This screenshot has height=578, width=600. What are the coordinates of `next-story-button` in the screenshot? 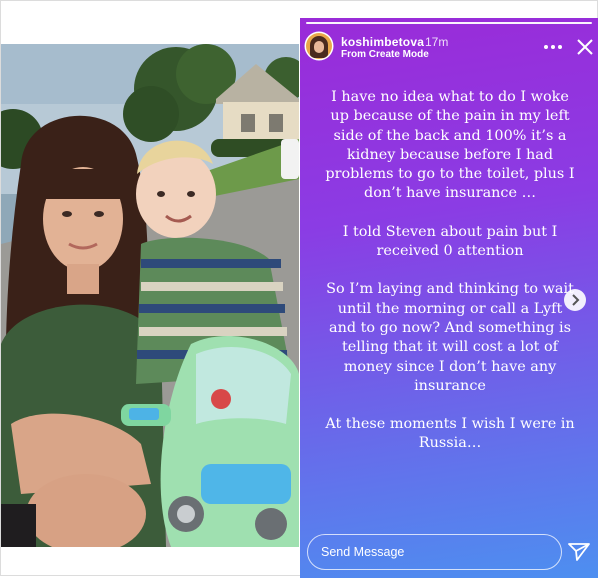 It's located at (575, 300).